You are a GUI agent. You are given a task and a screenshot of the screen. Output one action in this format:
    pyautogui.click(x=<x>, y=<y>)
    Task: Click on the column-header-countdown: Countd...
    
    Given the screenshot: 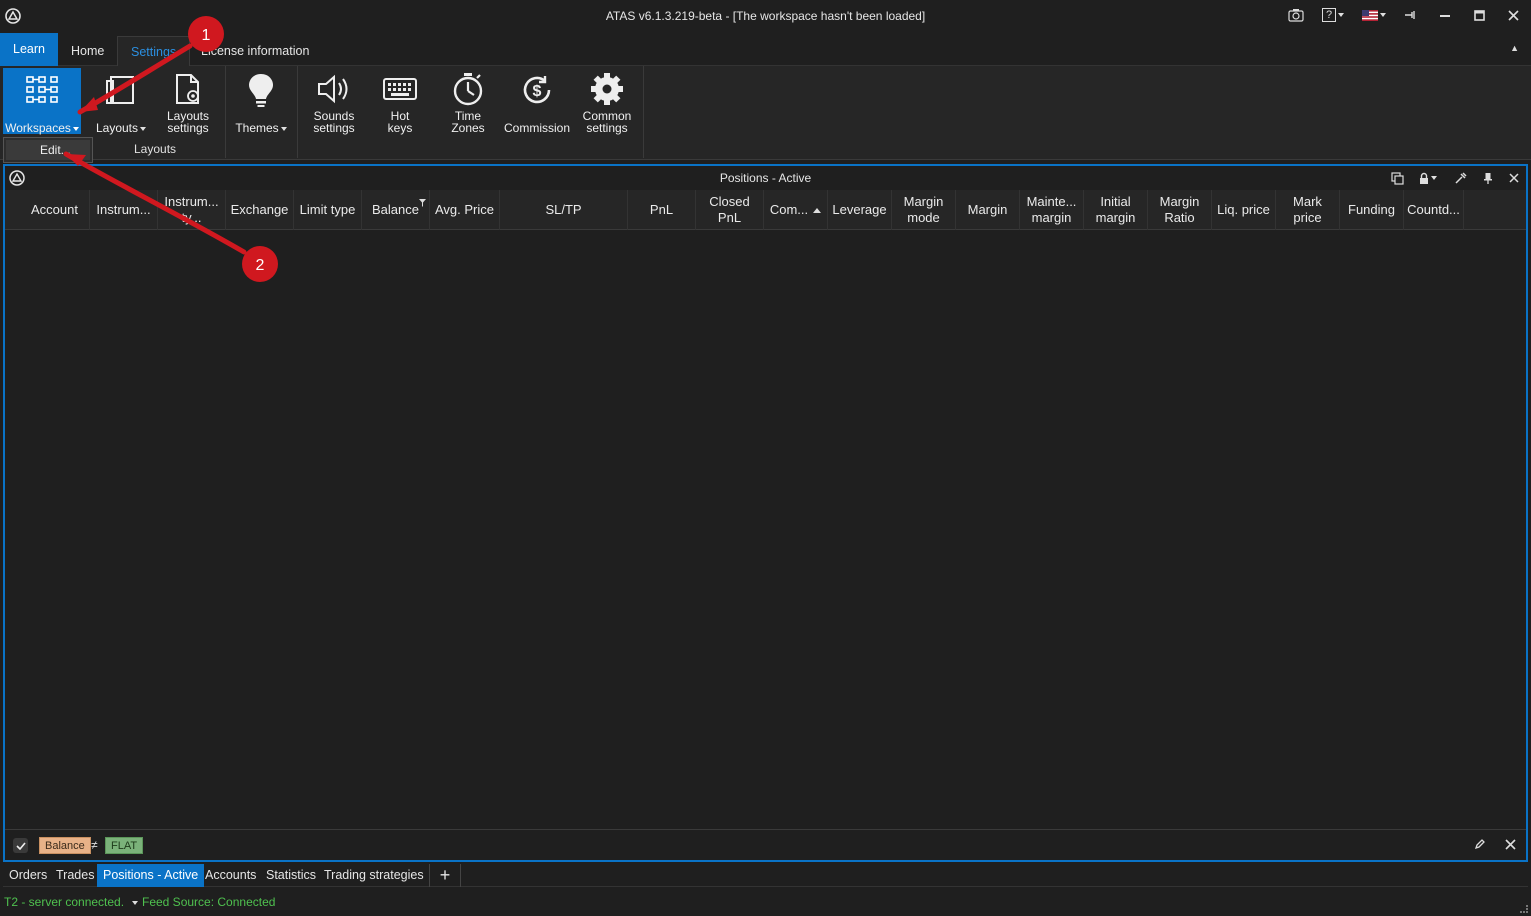 What is the action you would take?
    pyautogui.click(x=1434, y=210)
    